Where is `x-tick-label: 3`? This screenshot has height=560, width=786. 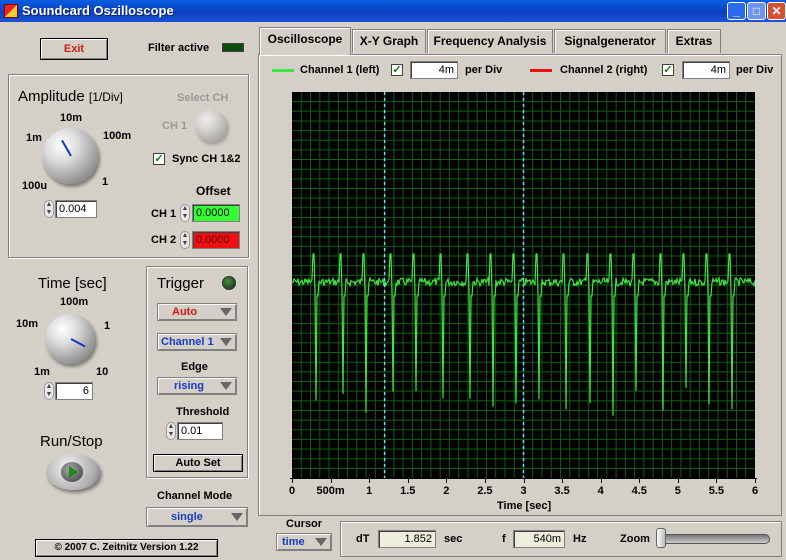 x-tick-label: 3 is located at coordinates (523, 491).